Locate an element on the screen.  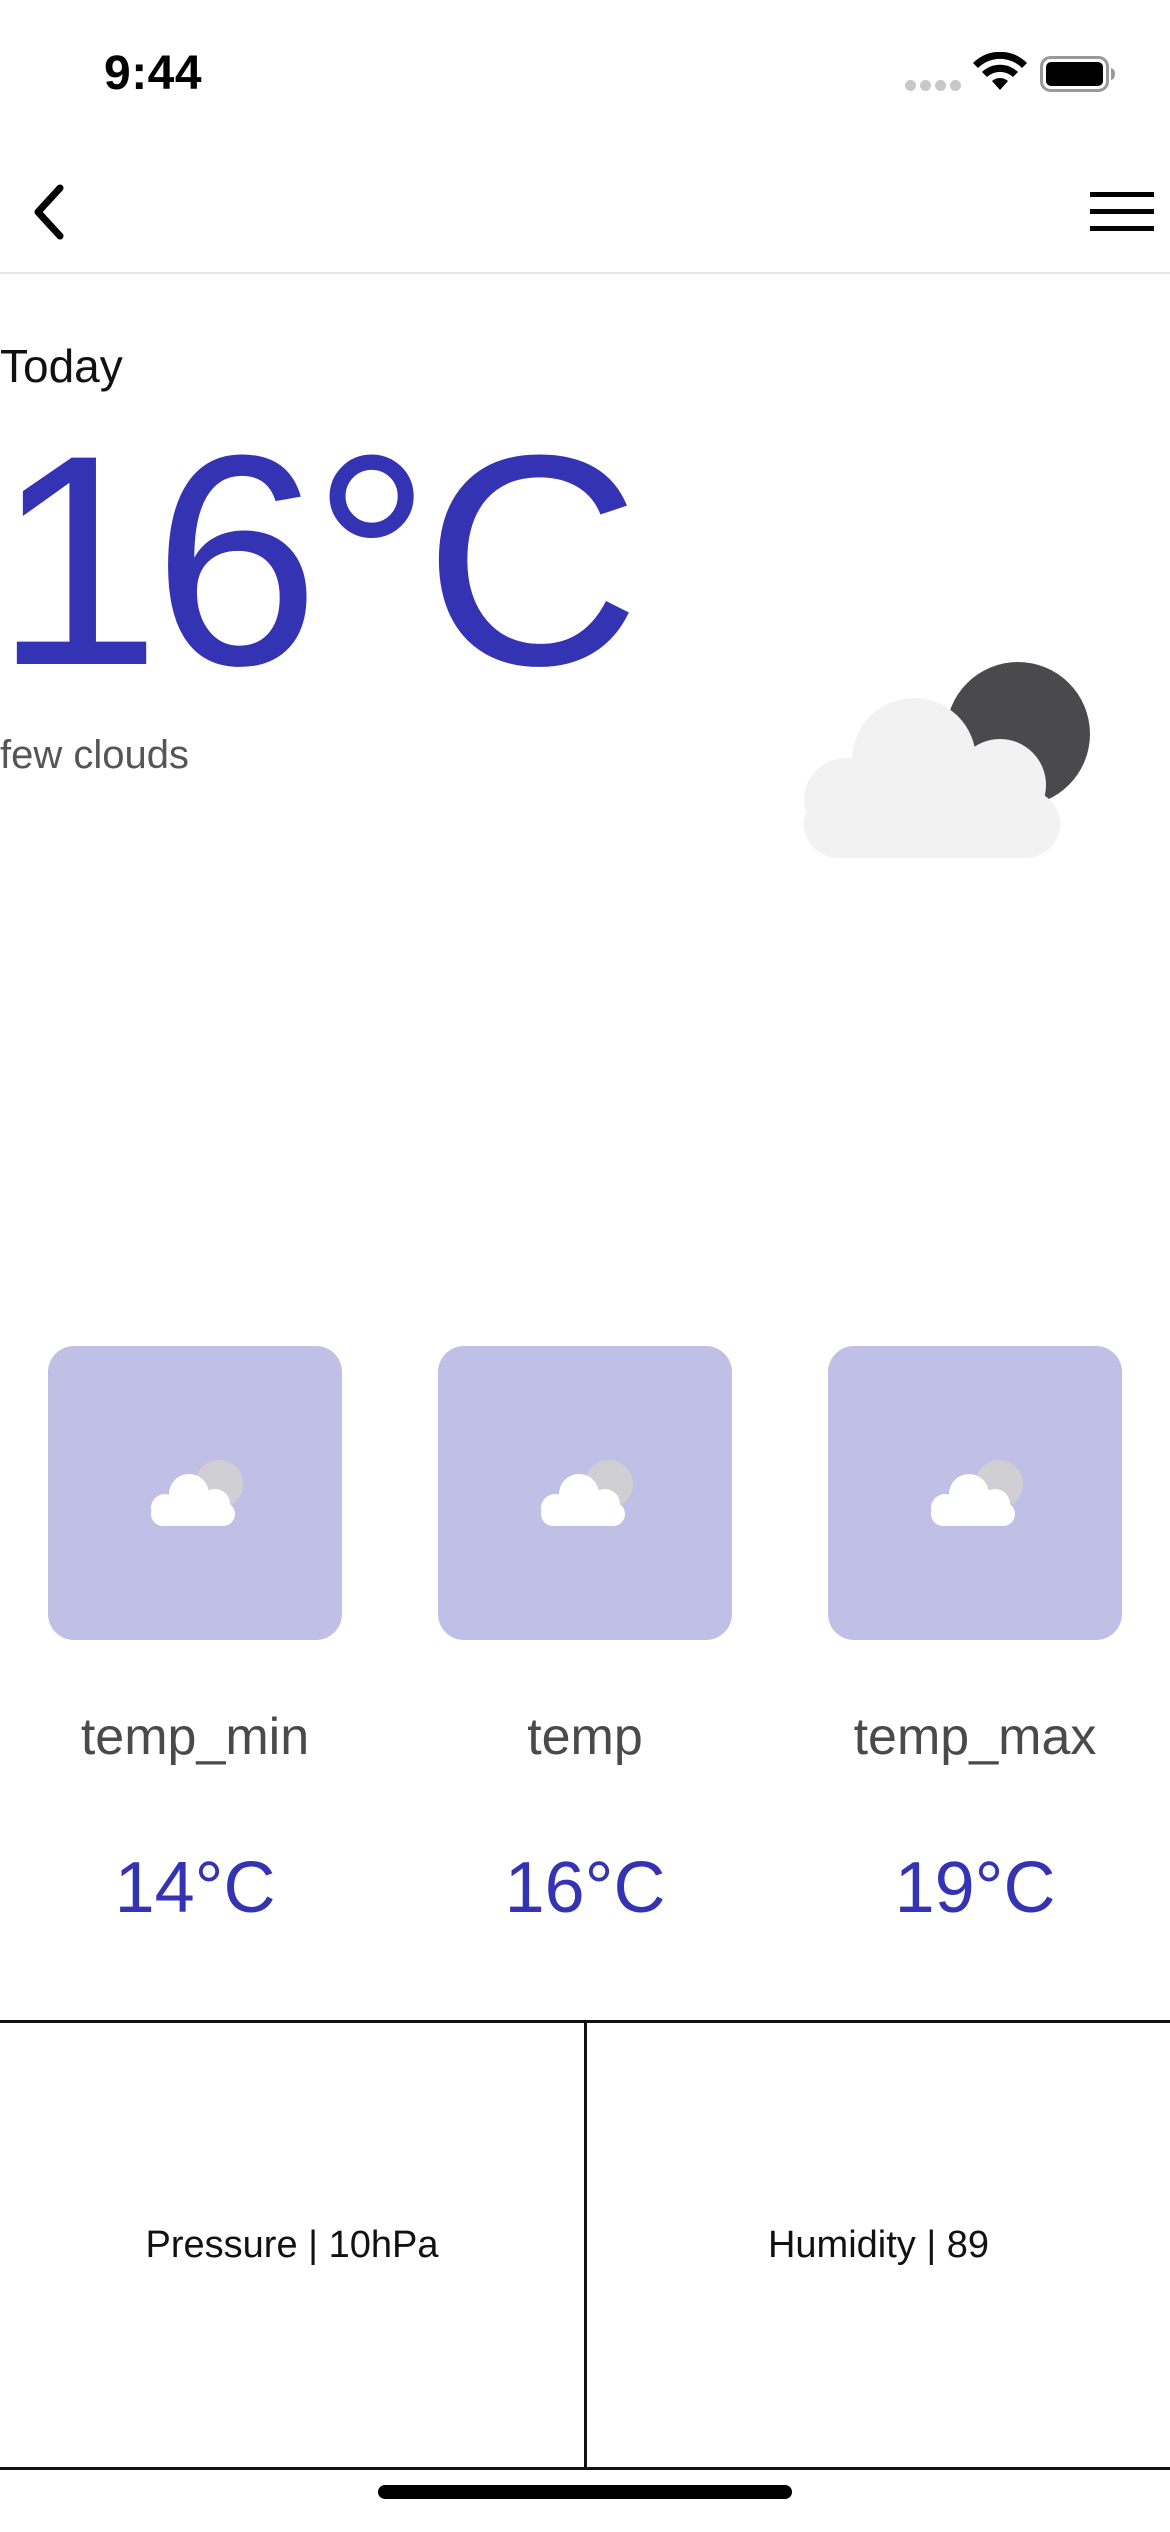
temp-min-card is located at coordinates (195, 1493).